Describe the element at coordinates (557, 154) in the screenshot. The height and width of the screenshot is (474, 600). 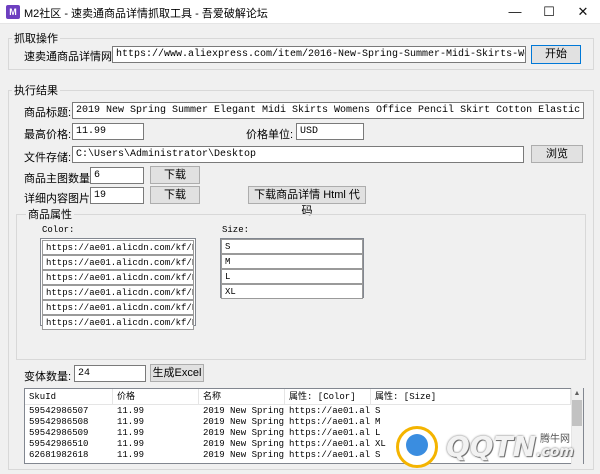
I see `browse-button: 浏览` at that location.